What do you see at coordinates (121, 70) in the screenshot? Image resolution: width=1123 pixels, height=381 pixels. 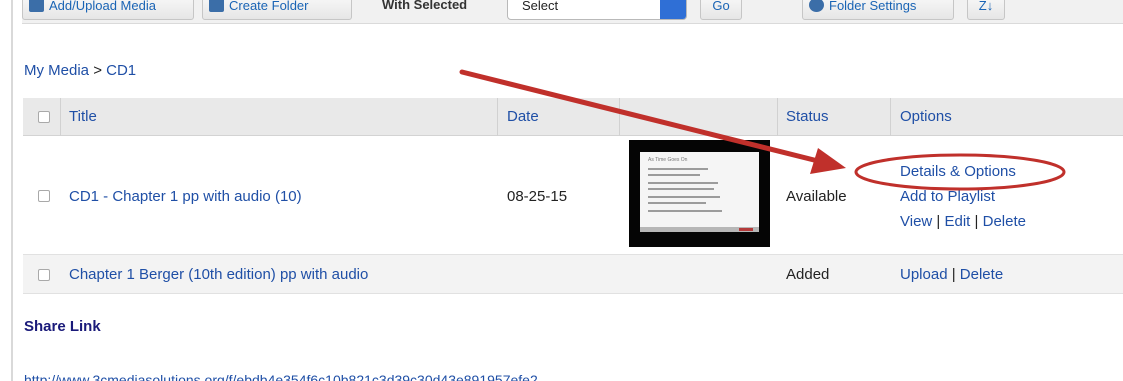 I see `breadcrumb-cd1: CD1` at bounding box center [121, 70].